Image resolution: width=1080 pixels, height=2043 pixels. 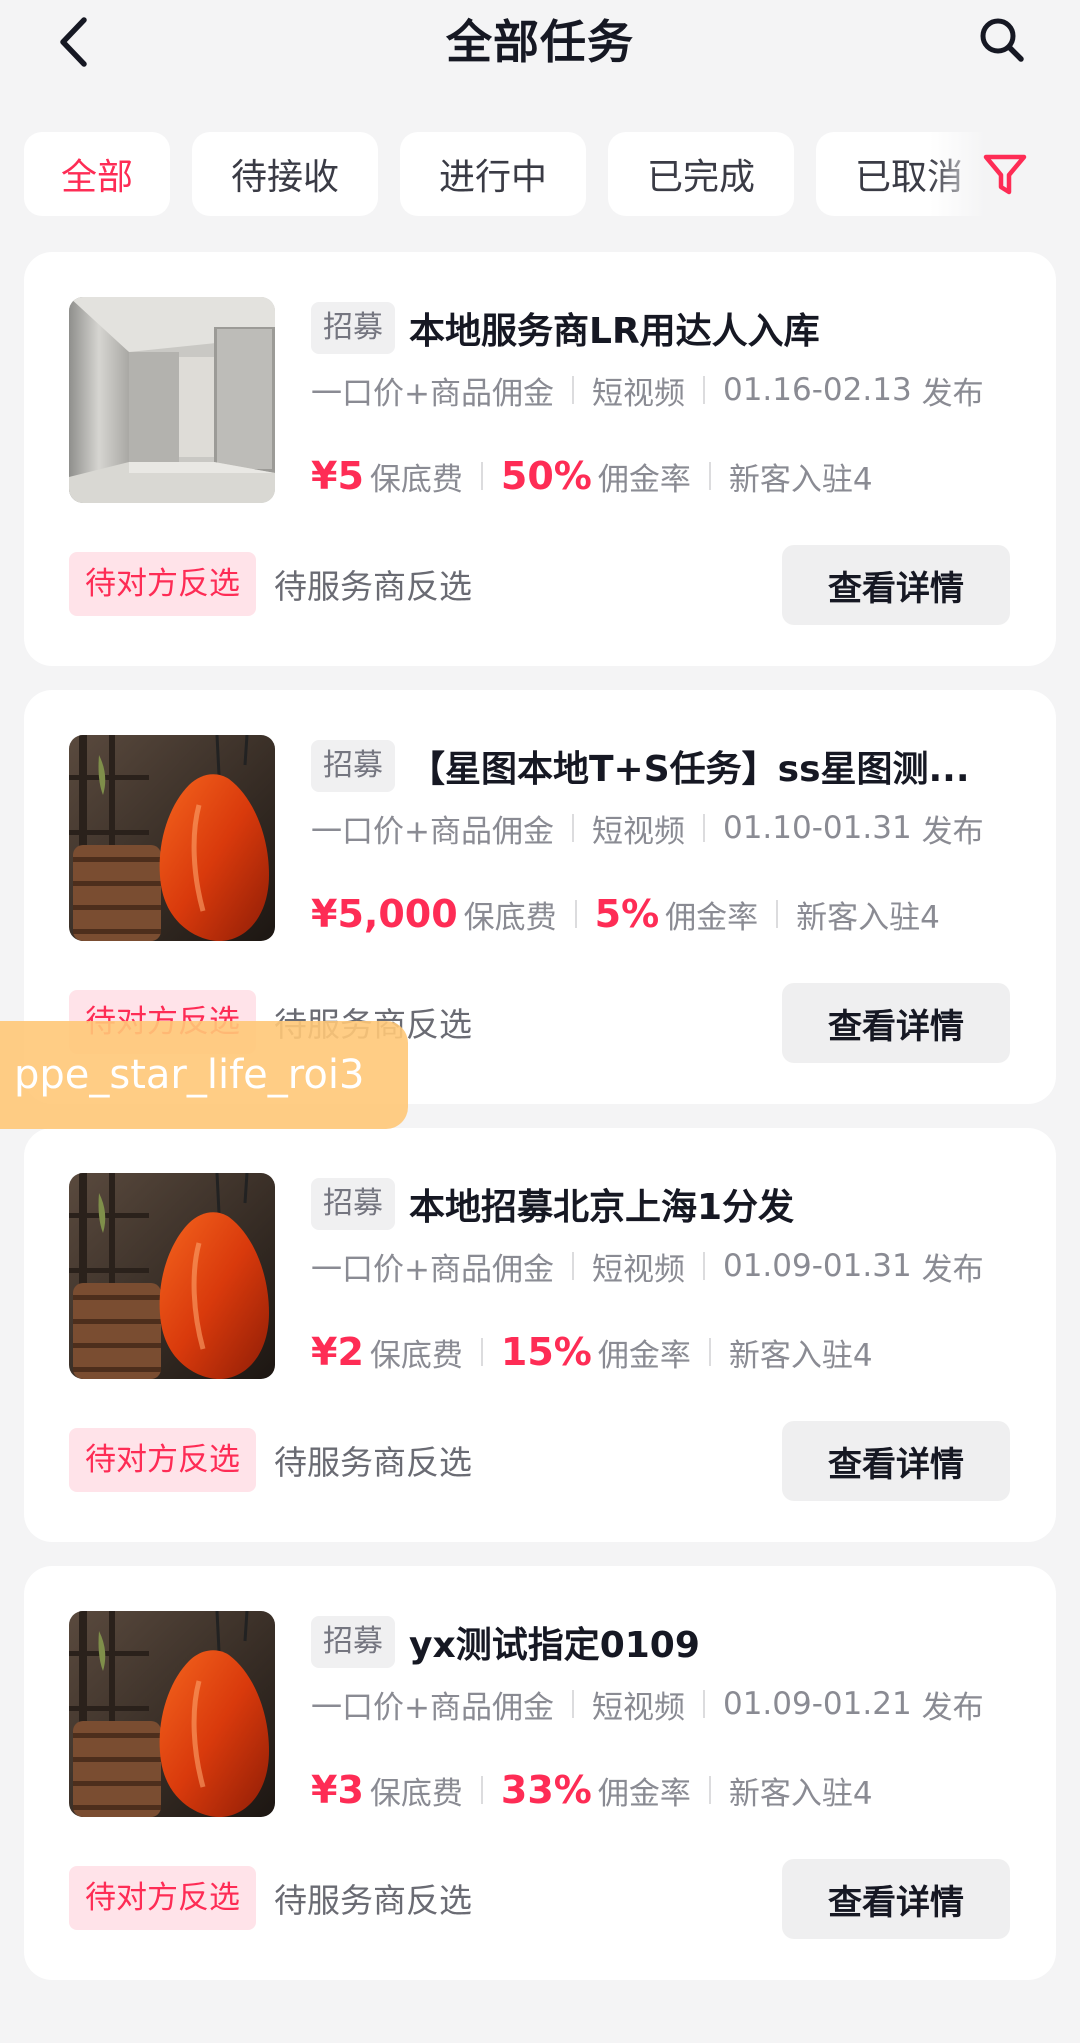 I want to click on task-money: ¥5 保底费 50% 佣金率 新客入驻4, so click(x=592, y=476).